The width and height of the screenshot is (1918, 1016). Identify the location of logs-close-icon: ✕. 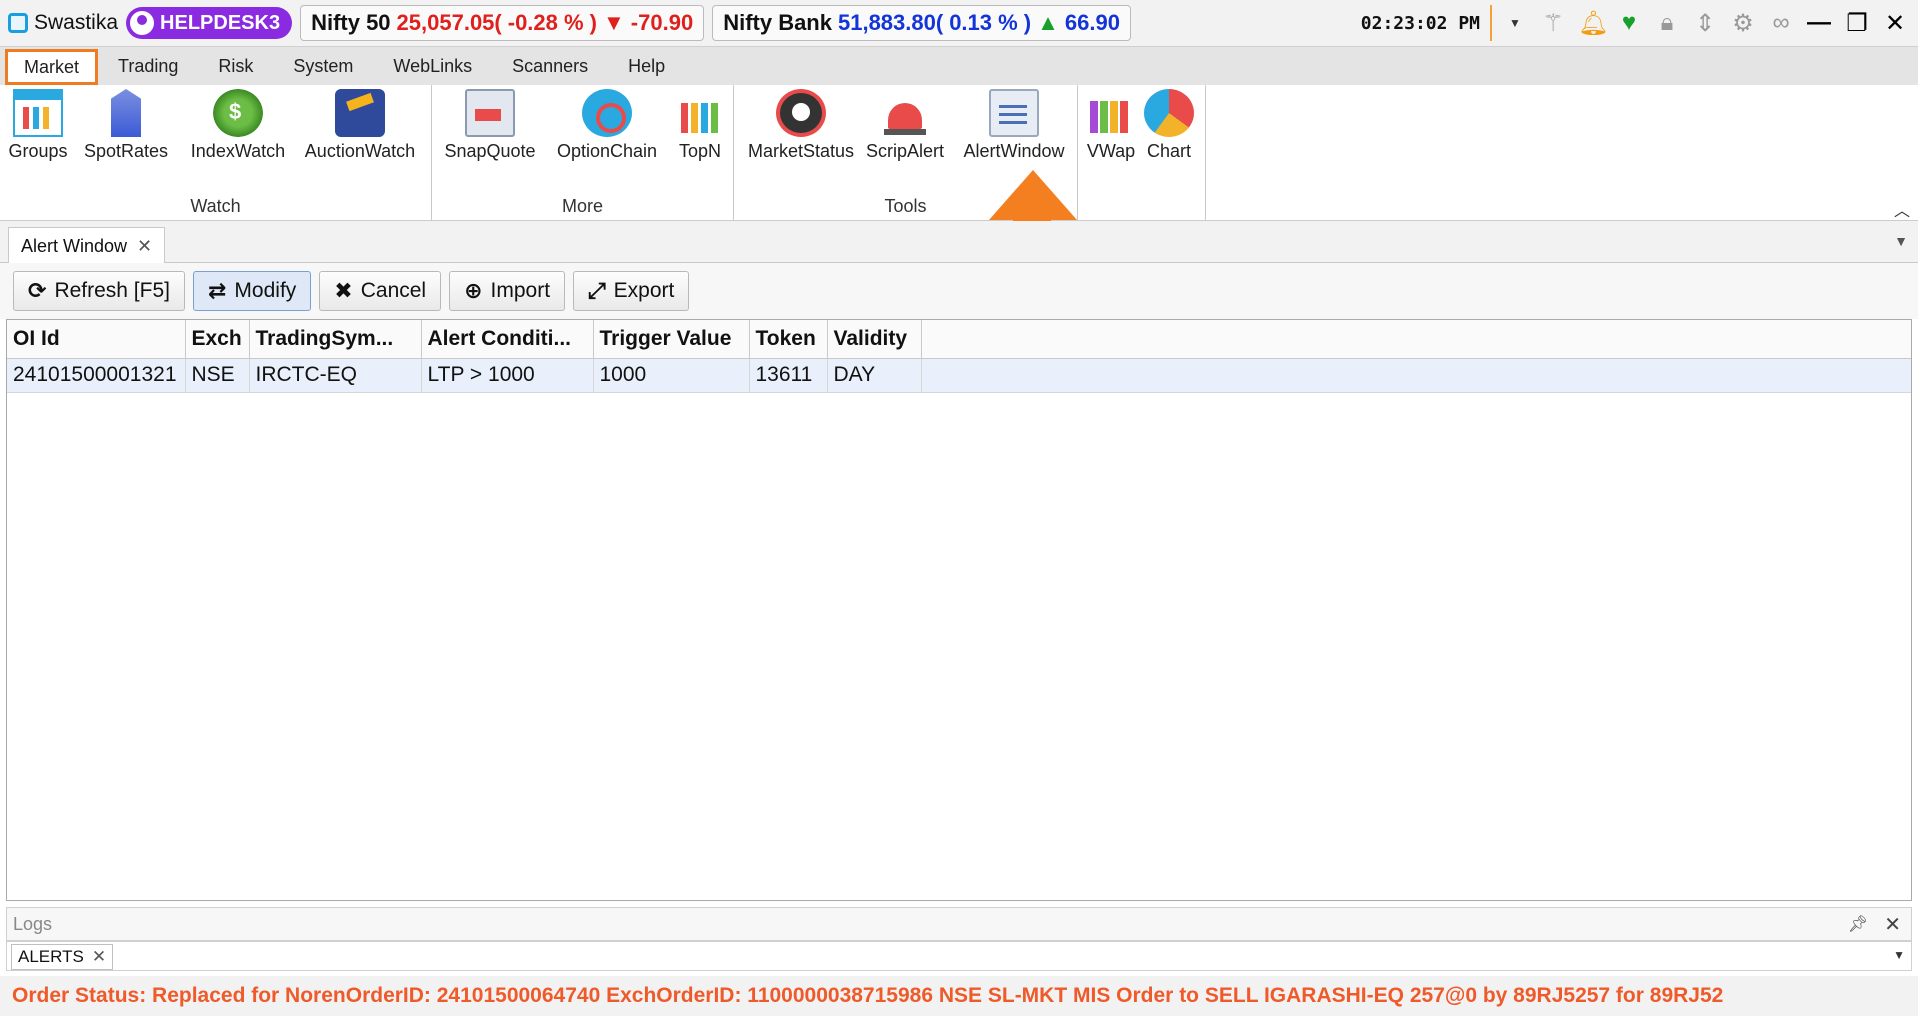
(1892, 924).